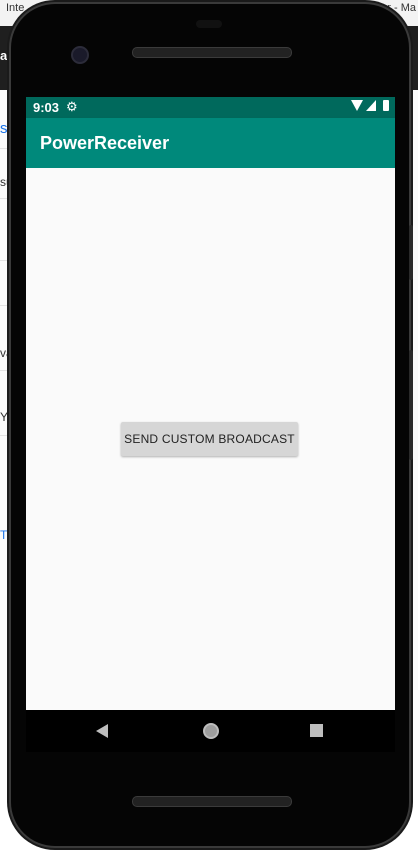 This screenshot has width=418, height=855. What do you see at coordinates (209, 24) in the screenshot?
I see `proximity-sensor` at bounding box center [209, 24].